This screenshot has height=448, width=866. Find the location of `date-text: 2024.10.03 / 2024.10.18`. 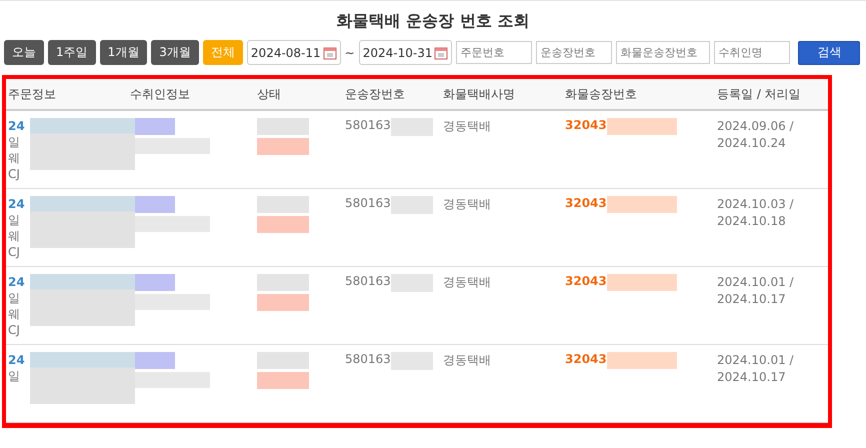

date-text: 2024.10.03 / 2024.10.18 is located at coordinates (756, 213).